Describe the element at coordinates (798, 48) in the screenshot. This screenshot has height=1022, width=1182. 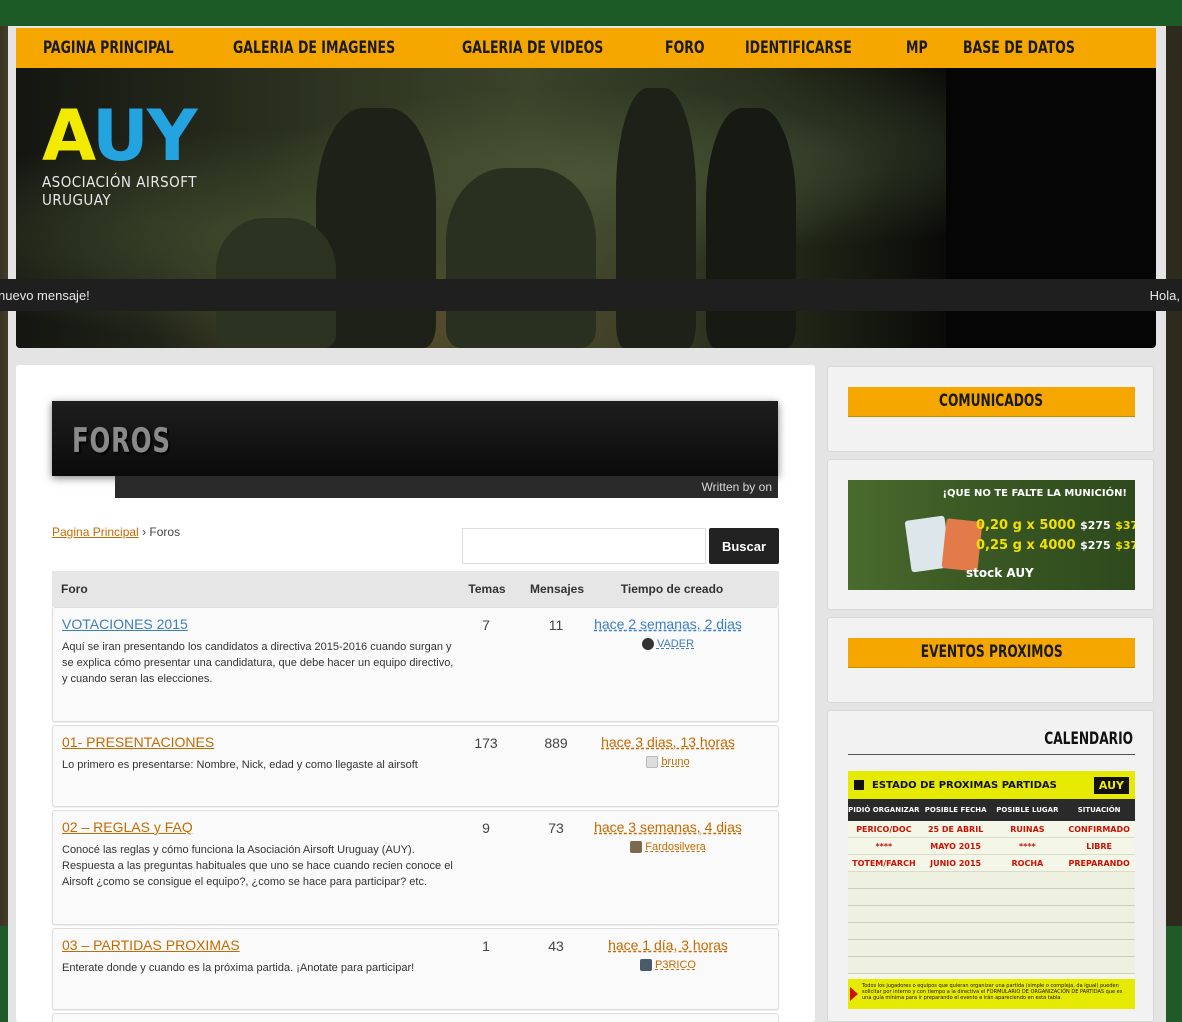
I see `nav-identificarse: IDENTIFICARSE` at that location.